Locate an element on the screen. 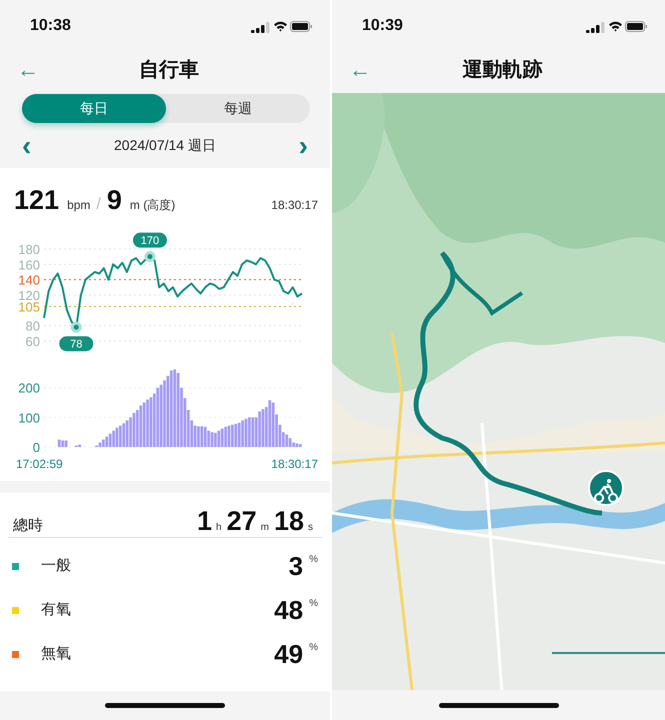 This screenshot has width=665, height=720. unit-label: bpm is located at coordinates (78, 205).